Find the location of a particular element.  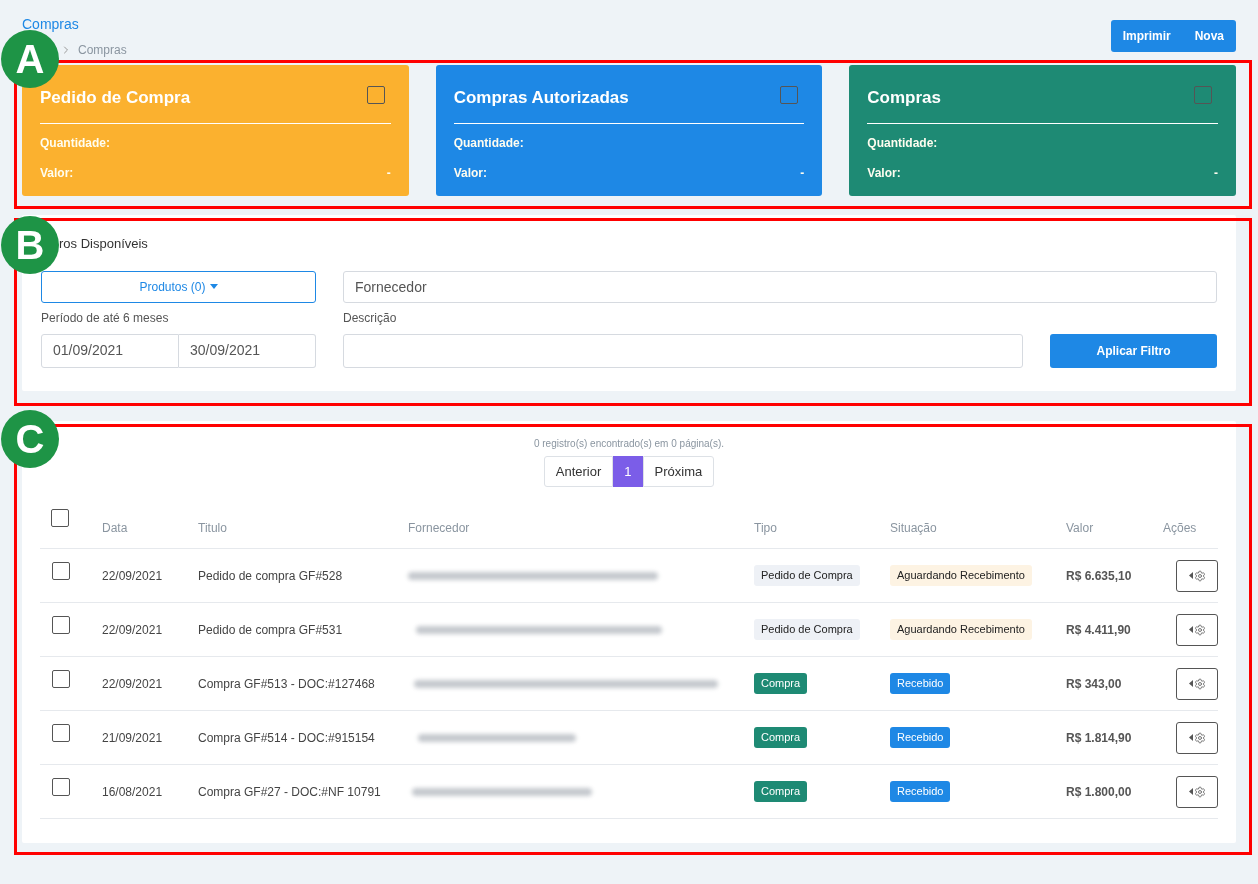

column-header: Situação is located at coordinates (914, 528).